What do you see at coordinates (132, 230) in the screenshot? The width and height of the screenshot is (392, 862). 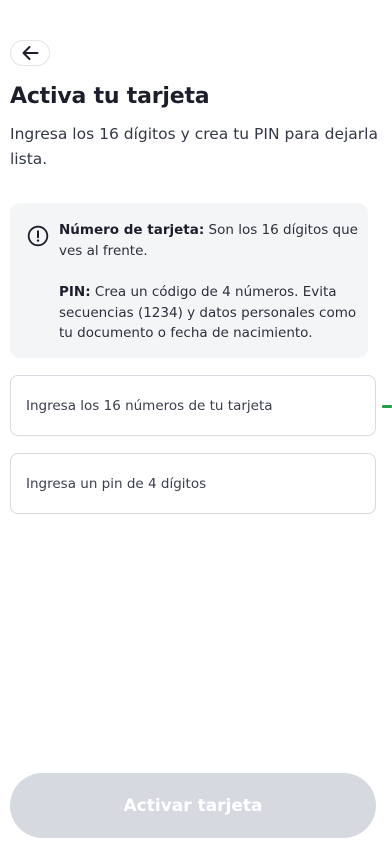 I see `card-number-hint-label: Número de tarjeta:` at bounding box center [132, 230].